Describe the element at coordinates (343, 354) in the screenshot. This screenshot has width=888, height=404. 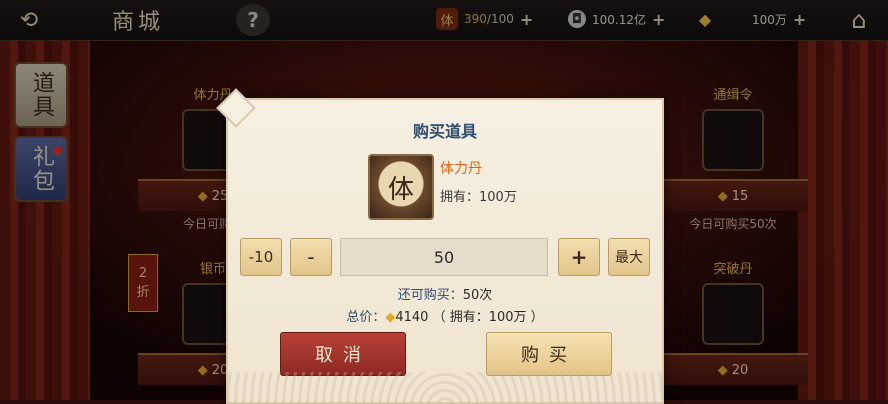
I see `cancel-button: 取消` at that location.